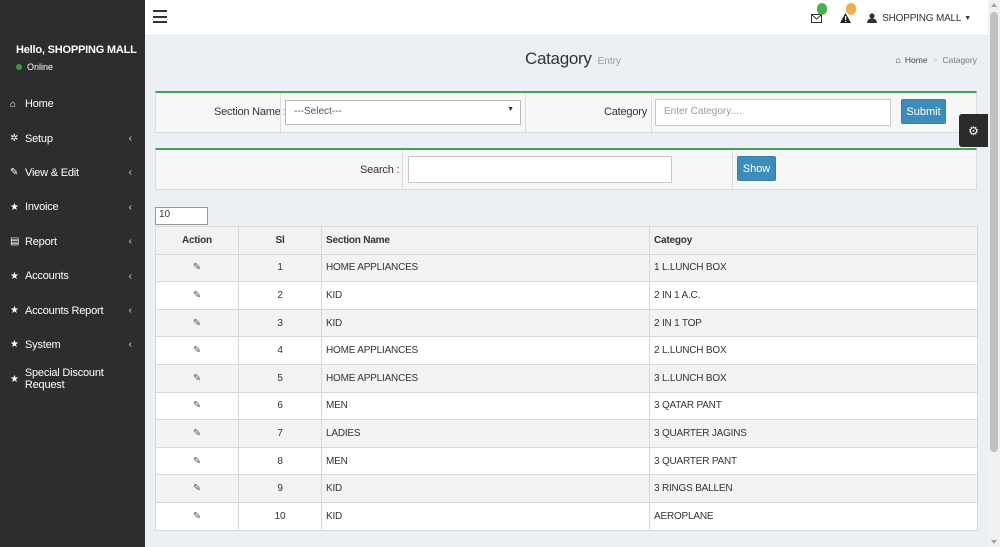  Describe the element at coordinates (558, 58) in the screenshot. I see `page-title: Catagory` at that location.